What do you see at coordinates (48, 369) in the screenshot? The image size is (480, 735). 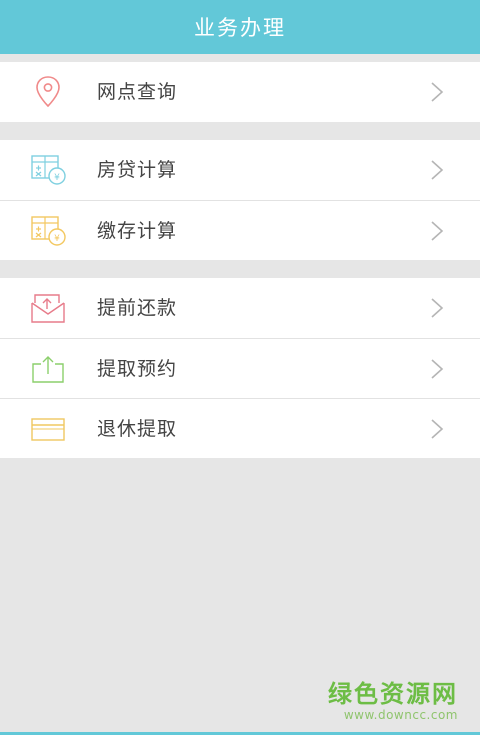 I see `tray-upload-icon` at bounding box center [48, 369].